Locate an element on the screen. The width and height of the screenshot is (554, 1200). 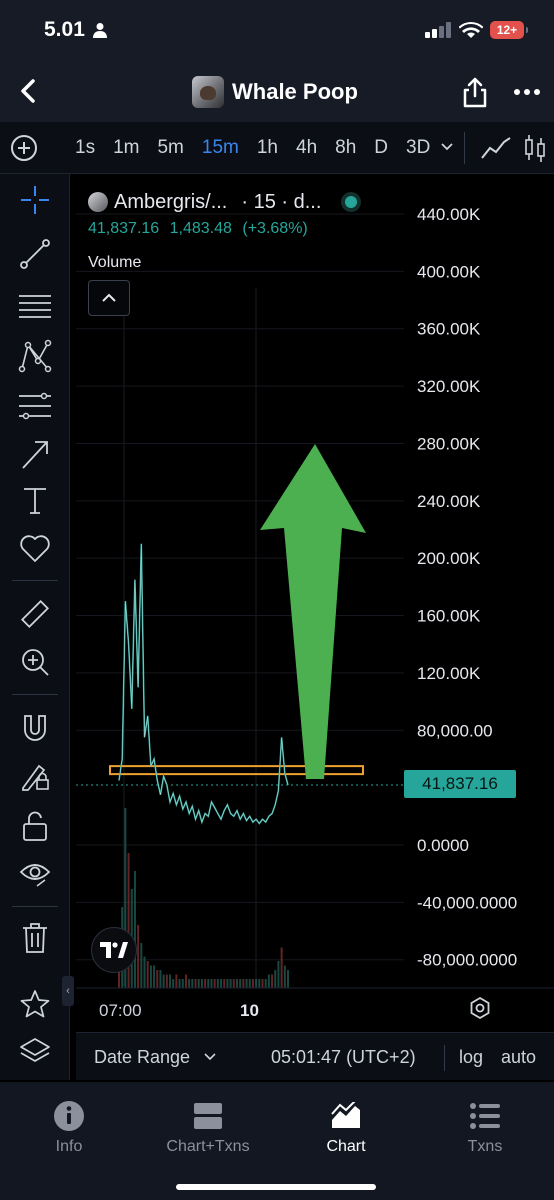
interval-5m: 5m is located at coordinates (170, 148).